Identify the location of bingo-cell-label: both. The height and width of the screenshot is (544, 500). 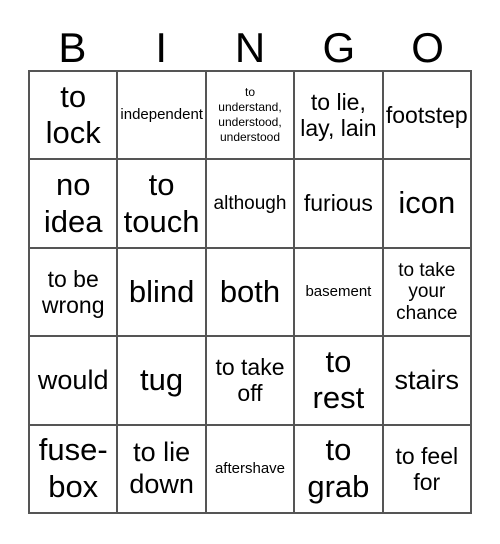
(250, 291).